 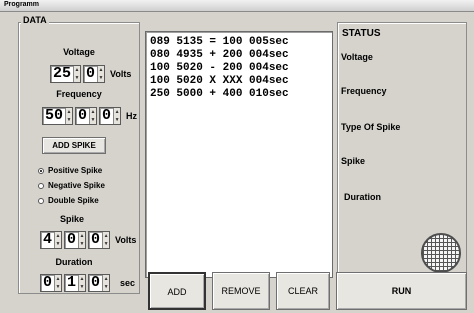 What do you see at coordinates (239, 68) in the screenshot?
I see `list-item: 100 5020 - 200 004sec` at bounding box center [239, 68].